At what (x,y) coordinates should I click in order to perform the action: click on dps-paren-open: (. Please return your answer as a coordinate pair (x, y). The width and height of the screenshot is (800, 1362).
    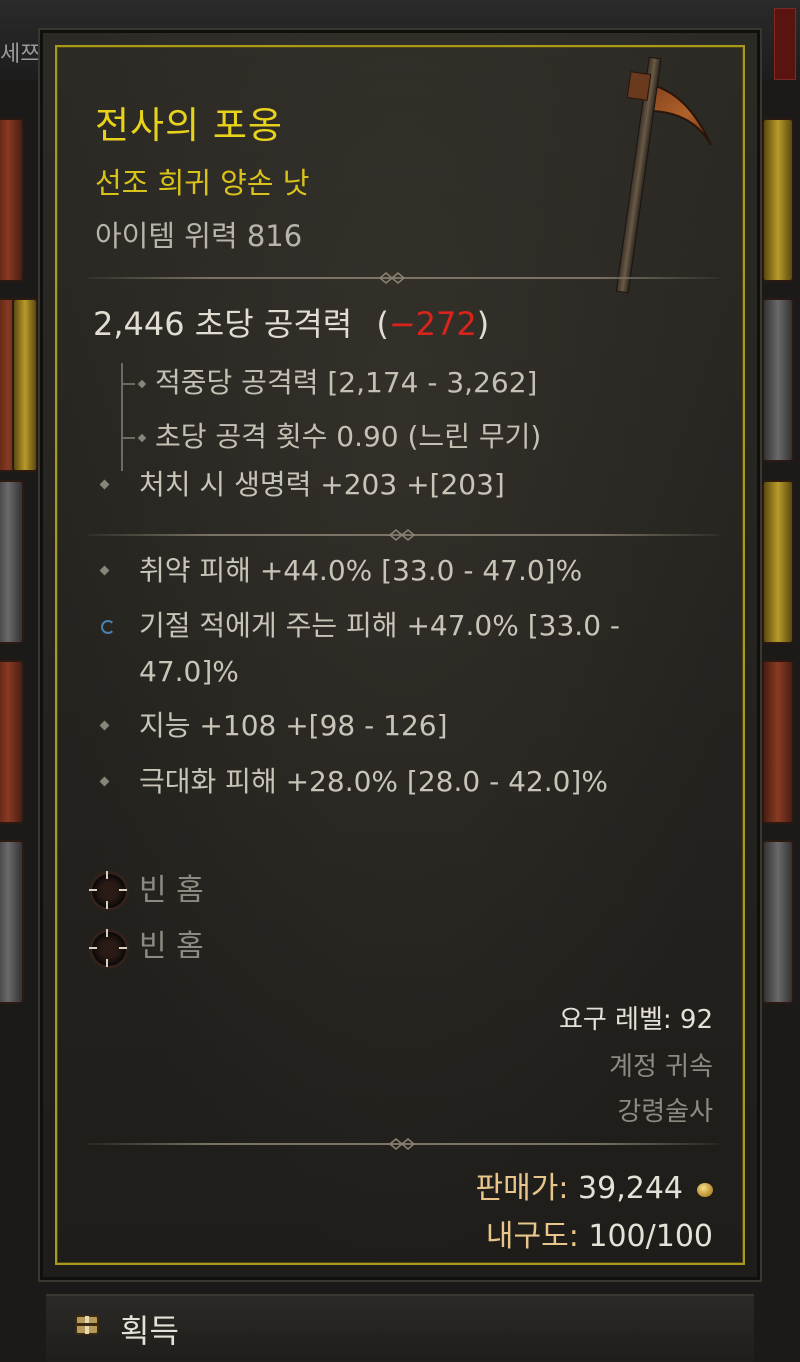
    Looking at the image, I should click on (382, 324).